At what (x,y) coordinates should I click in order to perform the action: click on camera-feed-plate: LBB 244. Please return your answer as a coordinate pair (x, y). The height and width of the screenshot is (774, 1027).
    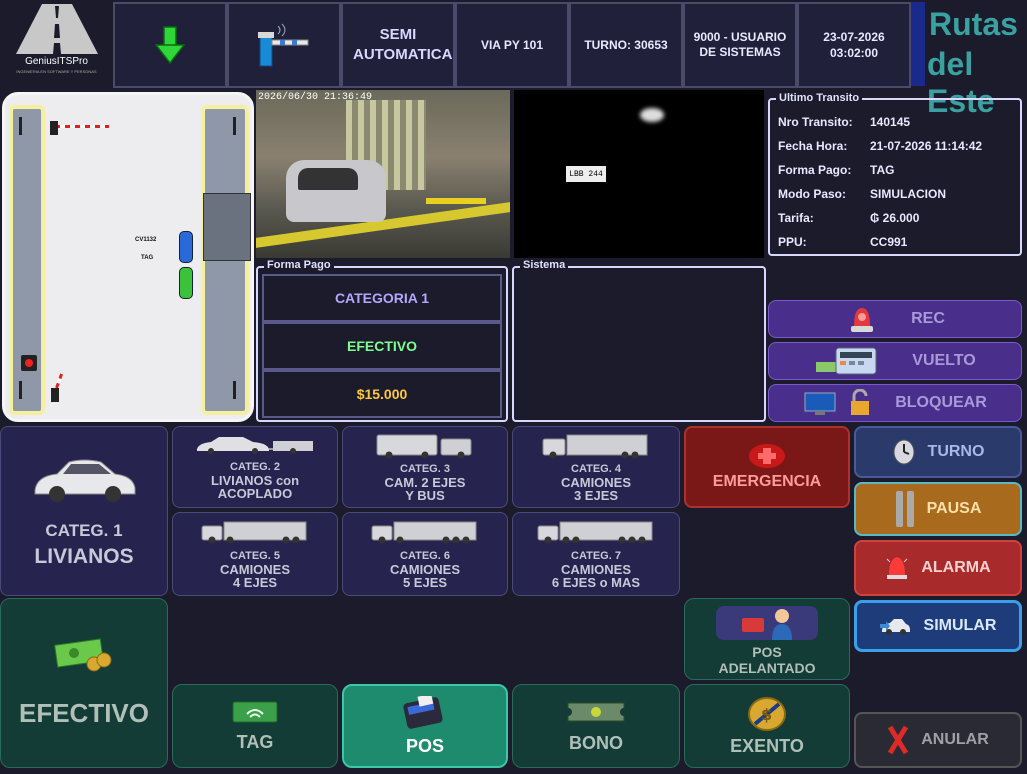
    Looking at the image, I should click on (639, 174).